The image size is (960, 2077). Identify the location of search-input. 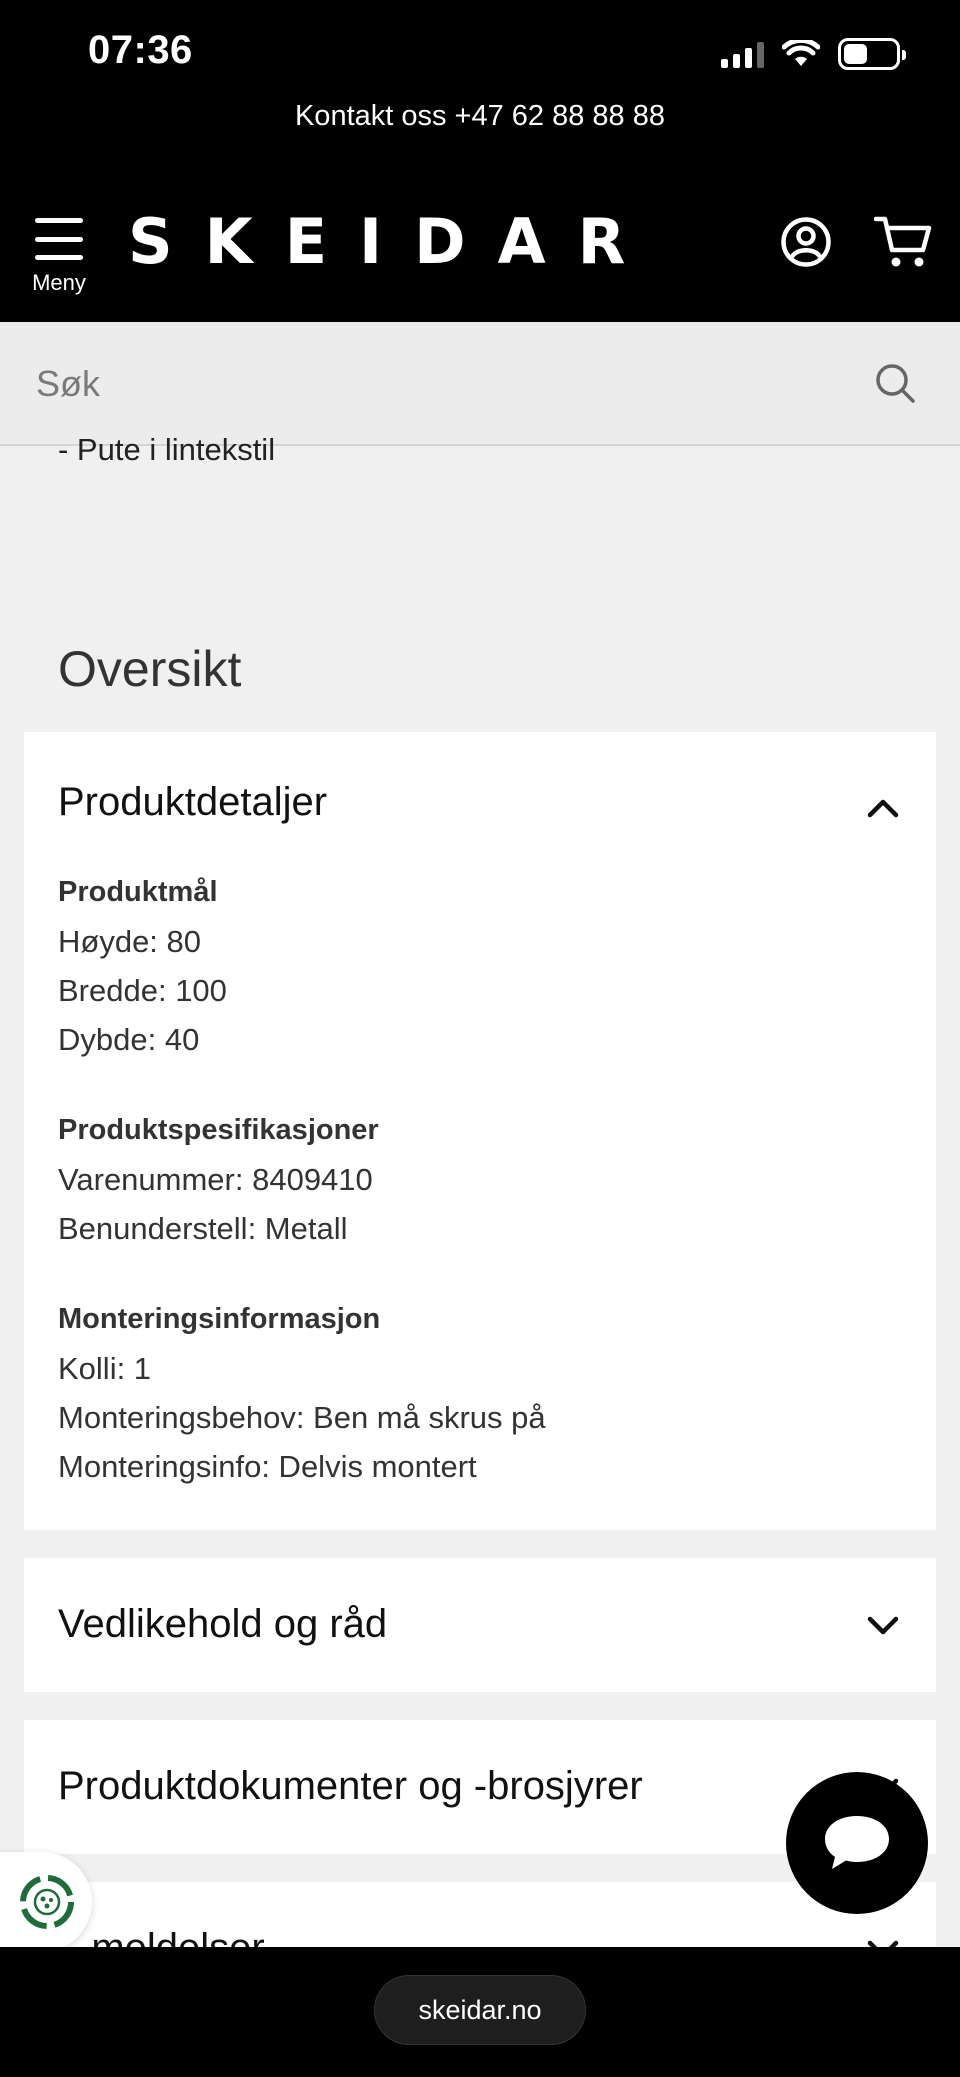
(436, 384).